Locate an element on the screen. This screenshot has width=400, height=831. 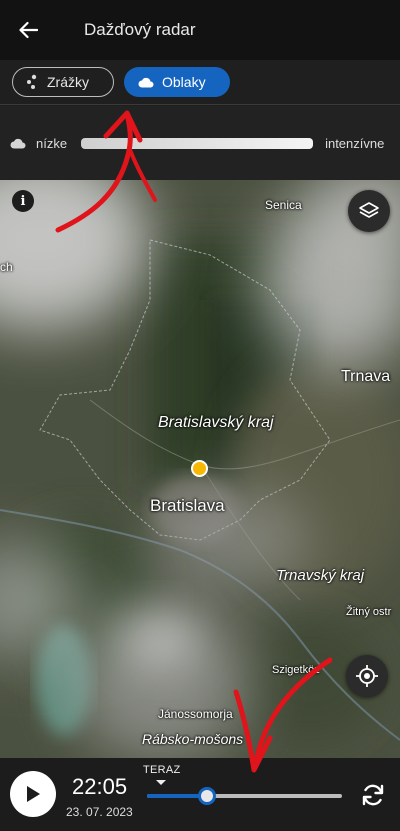
tab-zrazky-label: Zrážky is located at coordinates (68, 82).